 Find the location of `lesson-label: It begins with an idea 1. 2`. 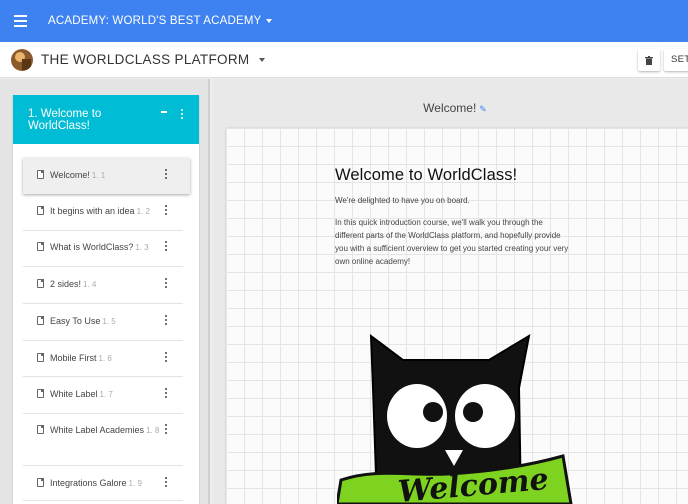

lesson-label: It begins with an idea 1. 2 is located at coordinates (100, 211).